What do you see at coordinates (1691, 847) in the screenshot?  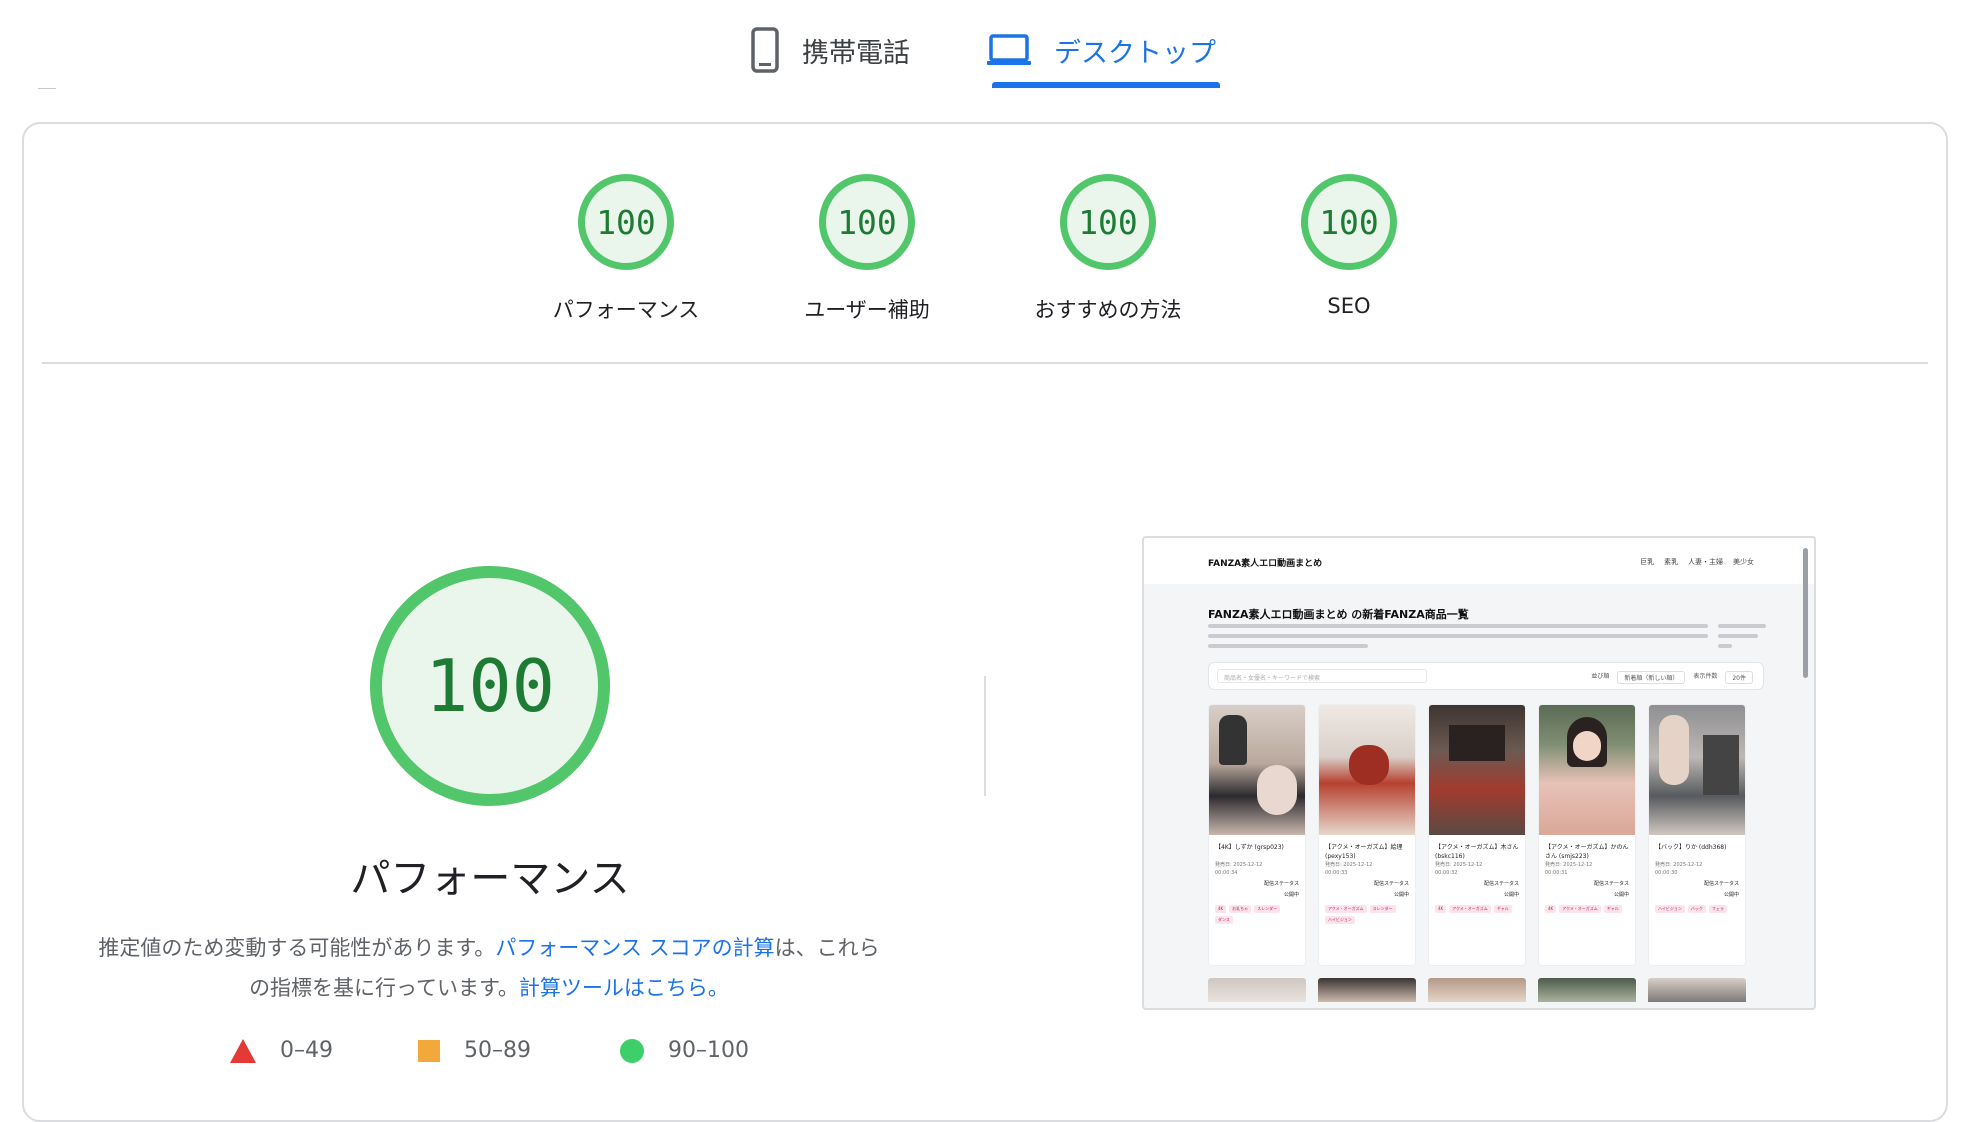 I see `thumb-card-title: 【バック】りか (ddh368)` at bounding box center [1691, 847].